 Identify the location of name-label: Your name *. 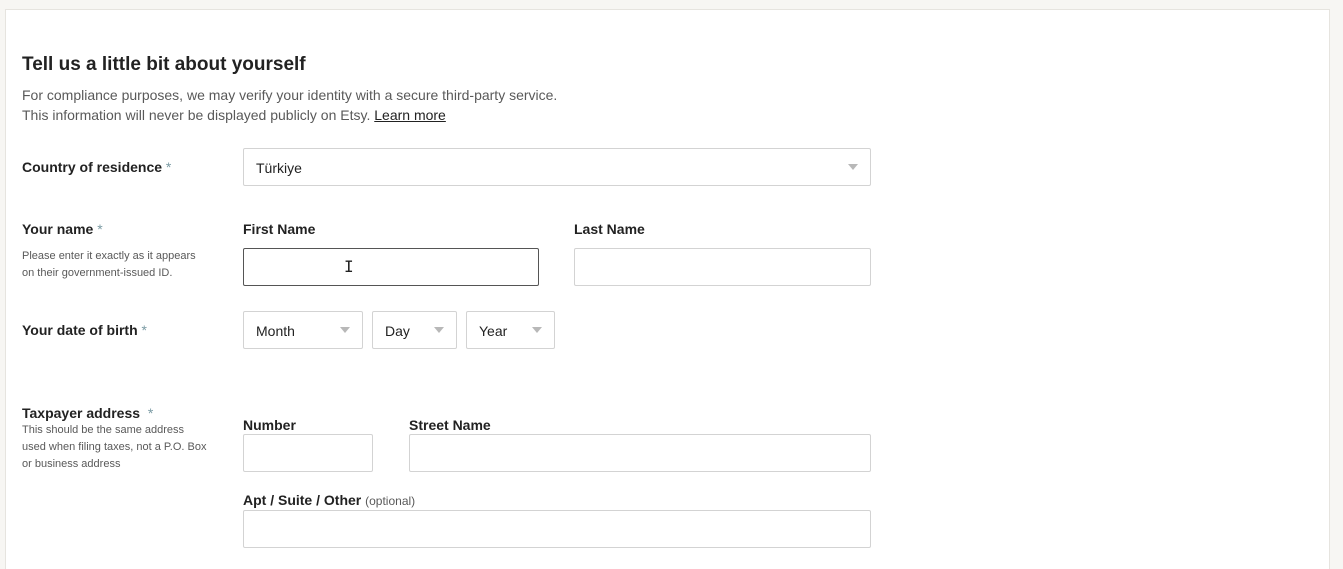
(62, 229).